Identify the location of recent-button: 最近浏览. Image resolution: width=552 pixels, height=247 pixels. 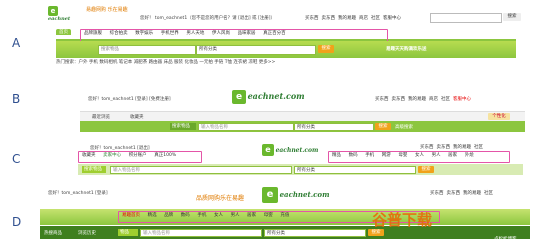
(101, 117).